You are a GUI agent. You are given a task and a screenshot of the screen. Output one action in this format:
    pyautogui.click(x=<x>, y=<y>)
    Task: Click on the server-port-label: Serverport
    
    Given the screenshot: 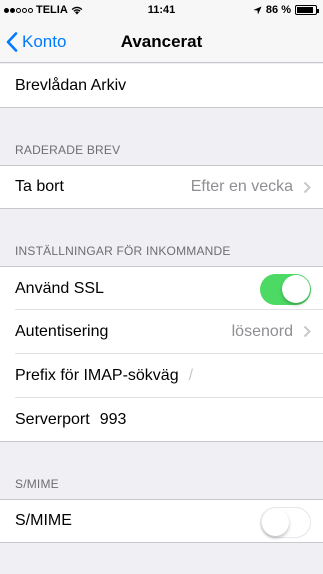 What is the action you would take?
    pyautogui.click(x=52, y=419)
    